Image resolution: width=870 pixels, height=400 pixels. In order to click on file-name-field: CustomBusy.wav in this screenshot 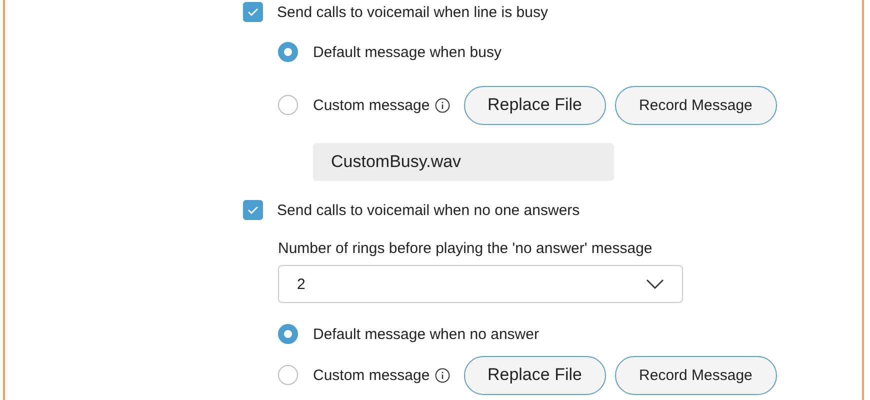, I will do `click(463, 162)`.